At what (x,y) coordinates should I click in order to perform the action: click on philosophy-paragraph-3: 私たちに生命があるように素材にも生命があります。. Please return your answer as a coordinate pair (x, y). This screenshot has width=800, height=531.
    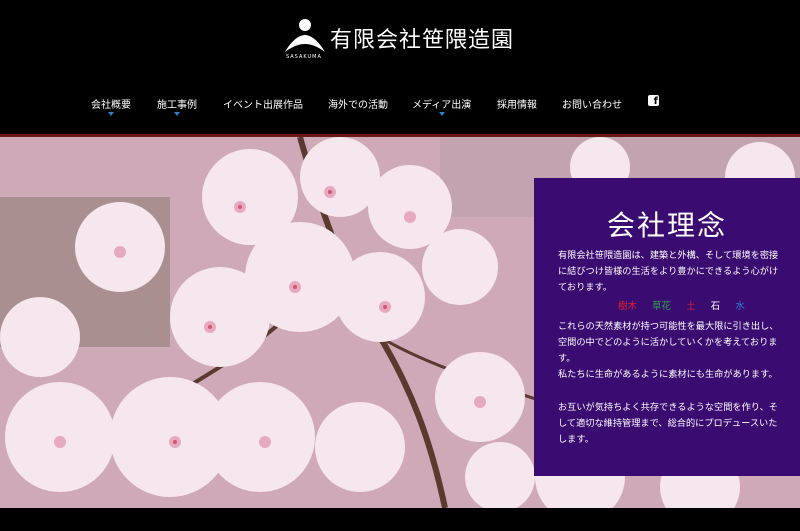
    Looking at the image, I should click on (668, 374).